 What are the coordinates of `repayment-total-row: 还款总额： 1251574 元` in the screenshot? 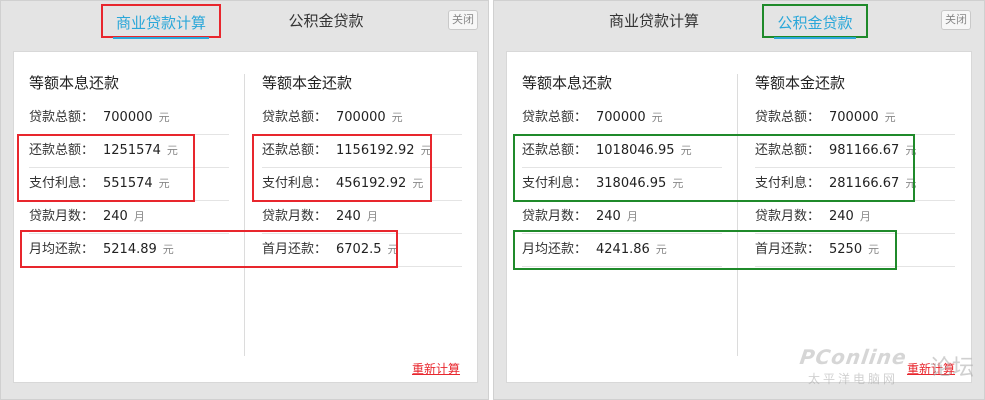 It's located at (129, 151).